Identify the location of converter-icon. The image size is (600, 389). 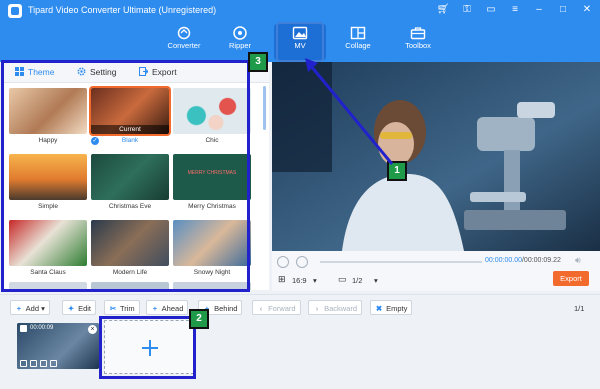
(184, 33).